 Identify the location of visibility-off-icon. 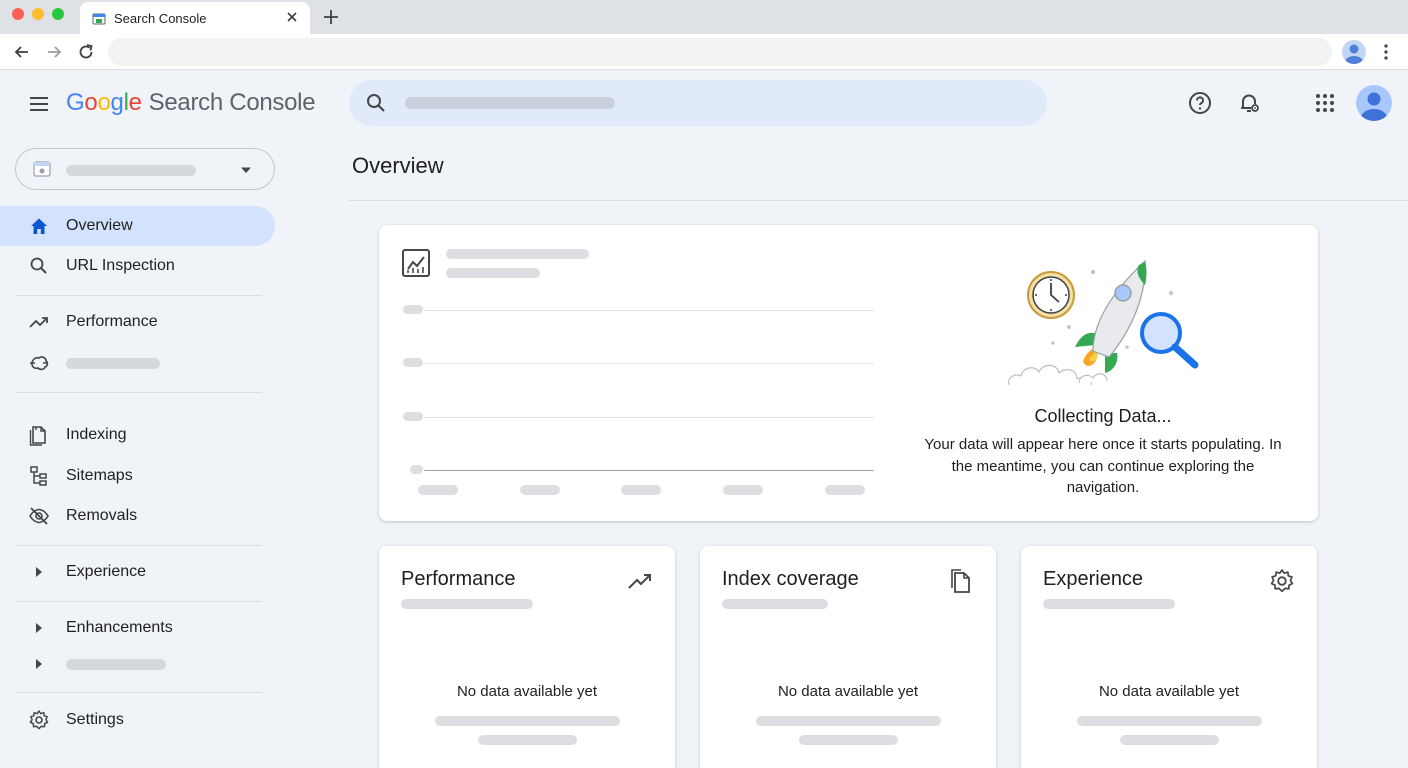
(39, 516).